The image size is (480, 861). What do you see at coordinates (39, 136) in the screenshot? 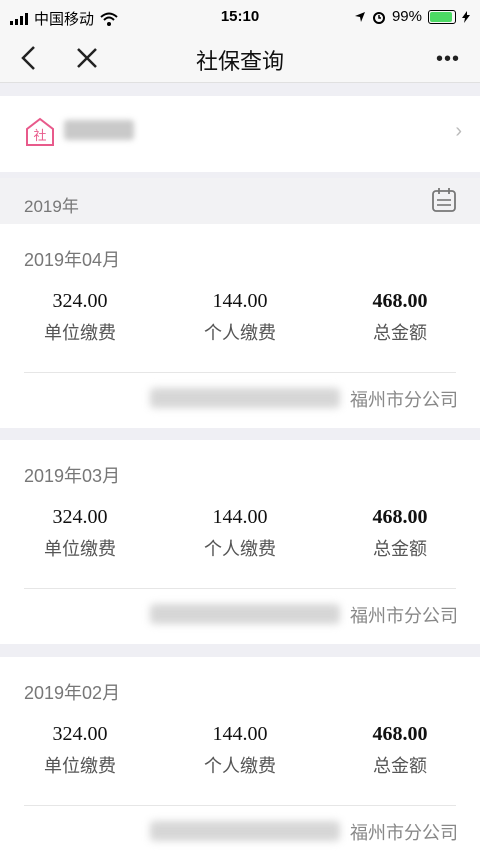
I see `svg-text: 社` at bounding box center [39, 136].